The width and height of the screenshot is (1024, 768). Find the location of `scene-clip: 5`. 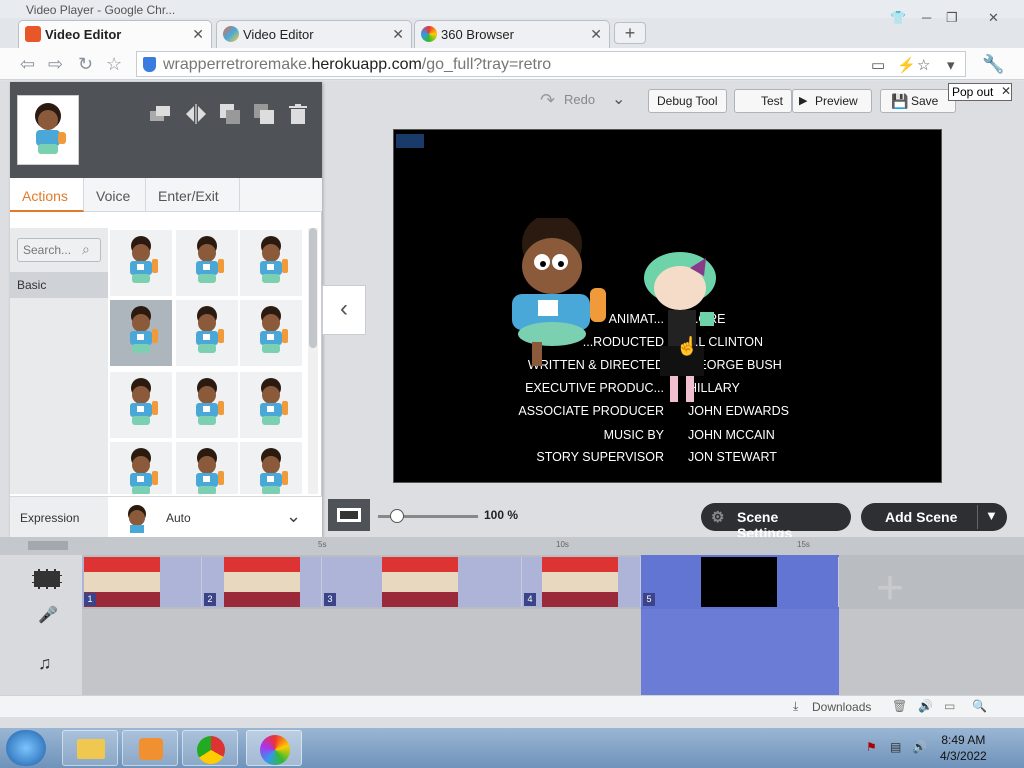

scene-clip: 5 is located at coordinates (740, 582).